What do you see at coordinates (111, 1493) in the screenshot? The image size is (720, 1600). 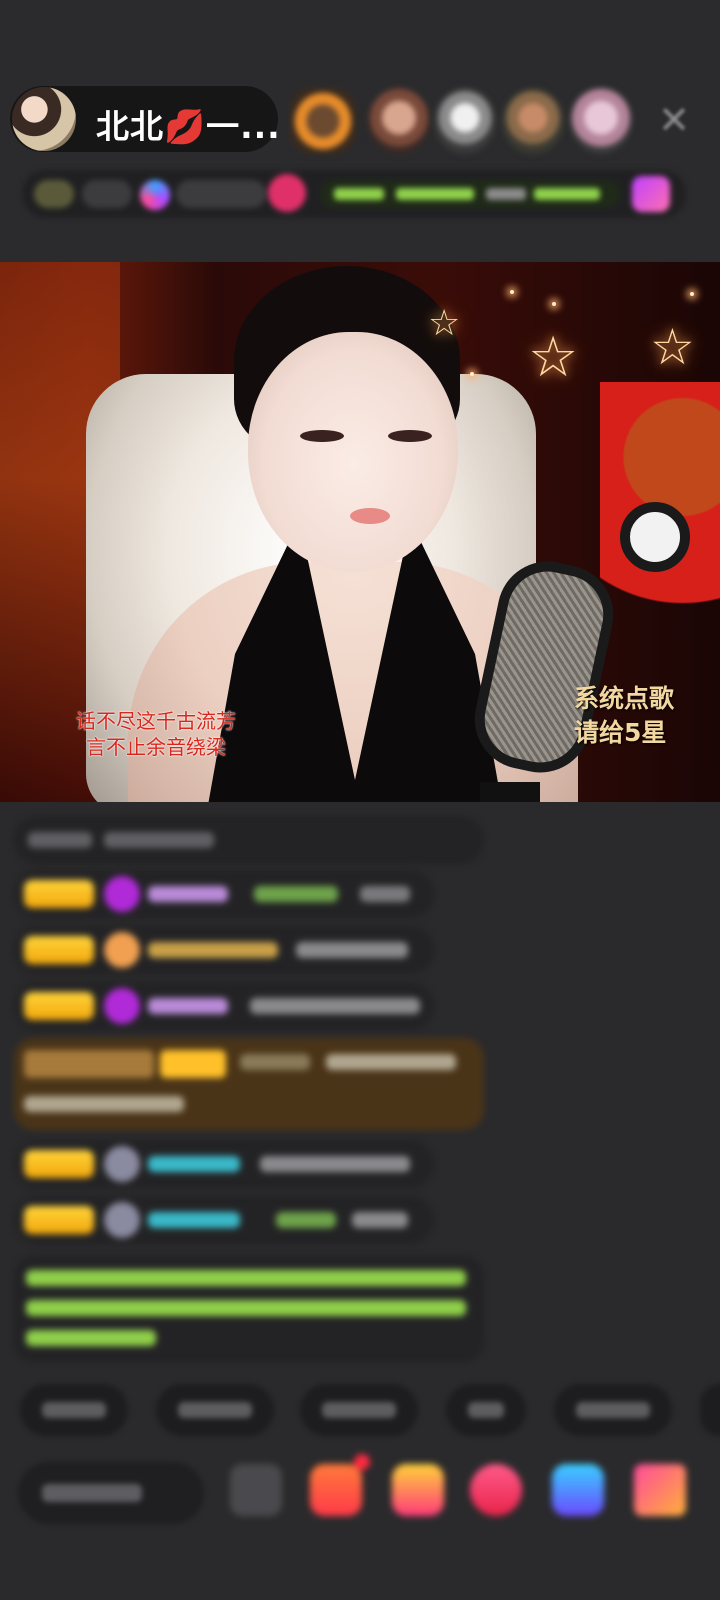 I see `chat-input` at bounding box center [111, 1493].